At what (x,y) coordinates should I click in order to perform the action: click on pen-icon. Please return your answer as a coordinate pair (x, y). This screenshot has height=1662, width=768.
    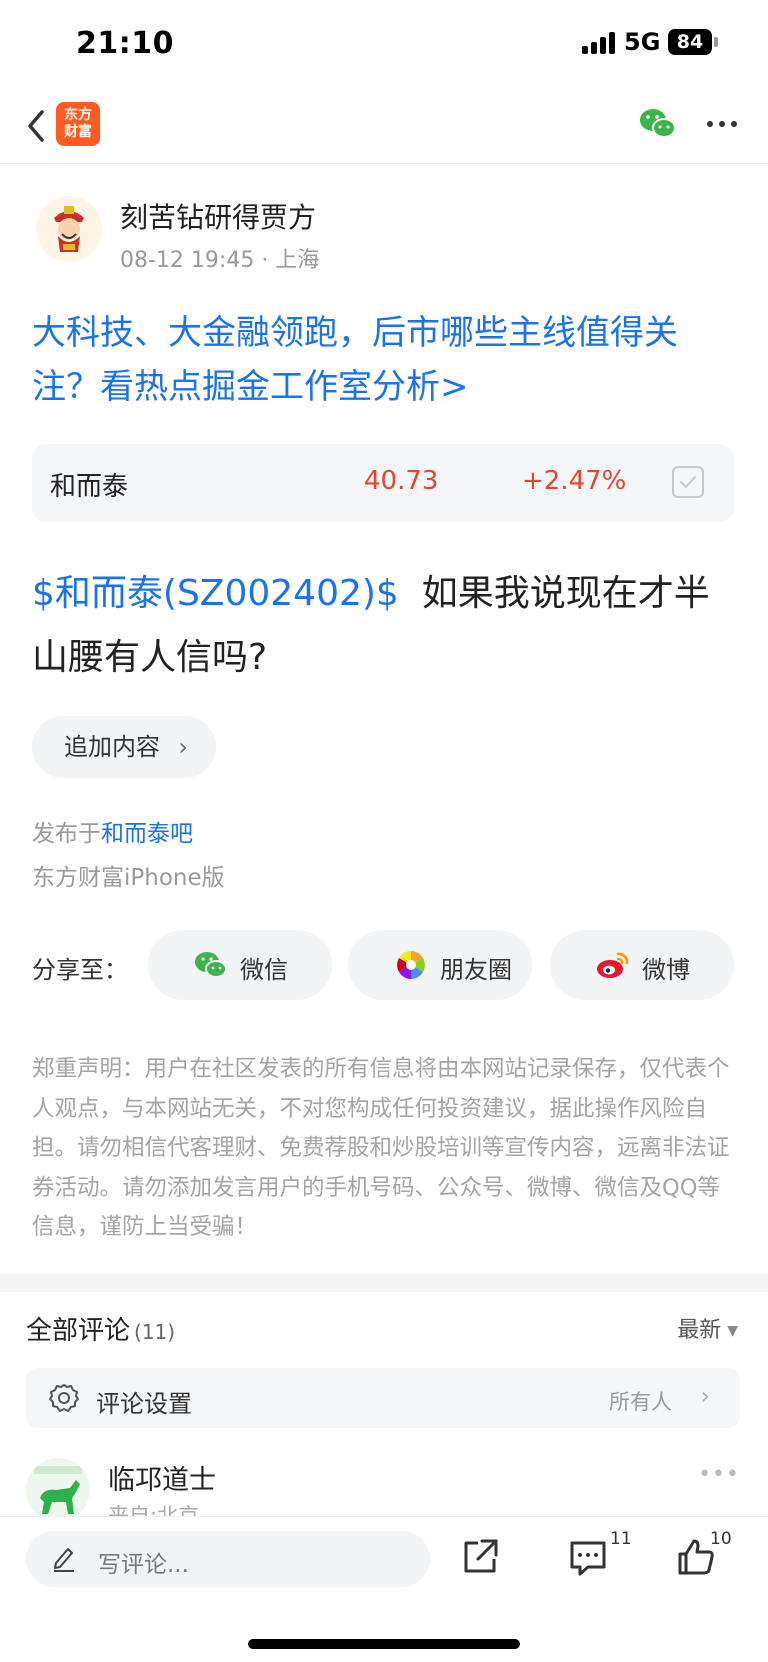
    Looking at the image, I should click on (64, 1560).